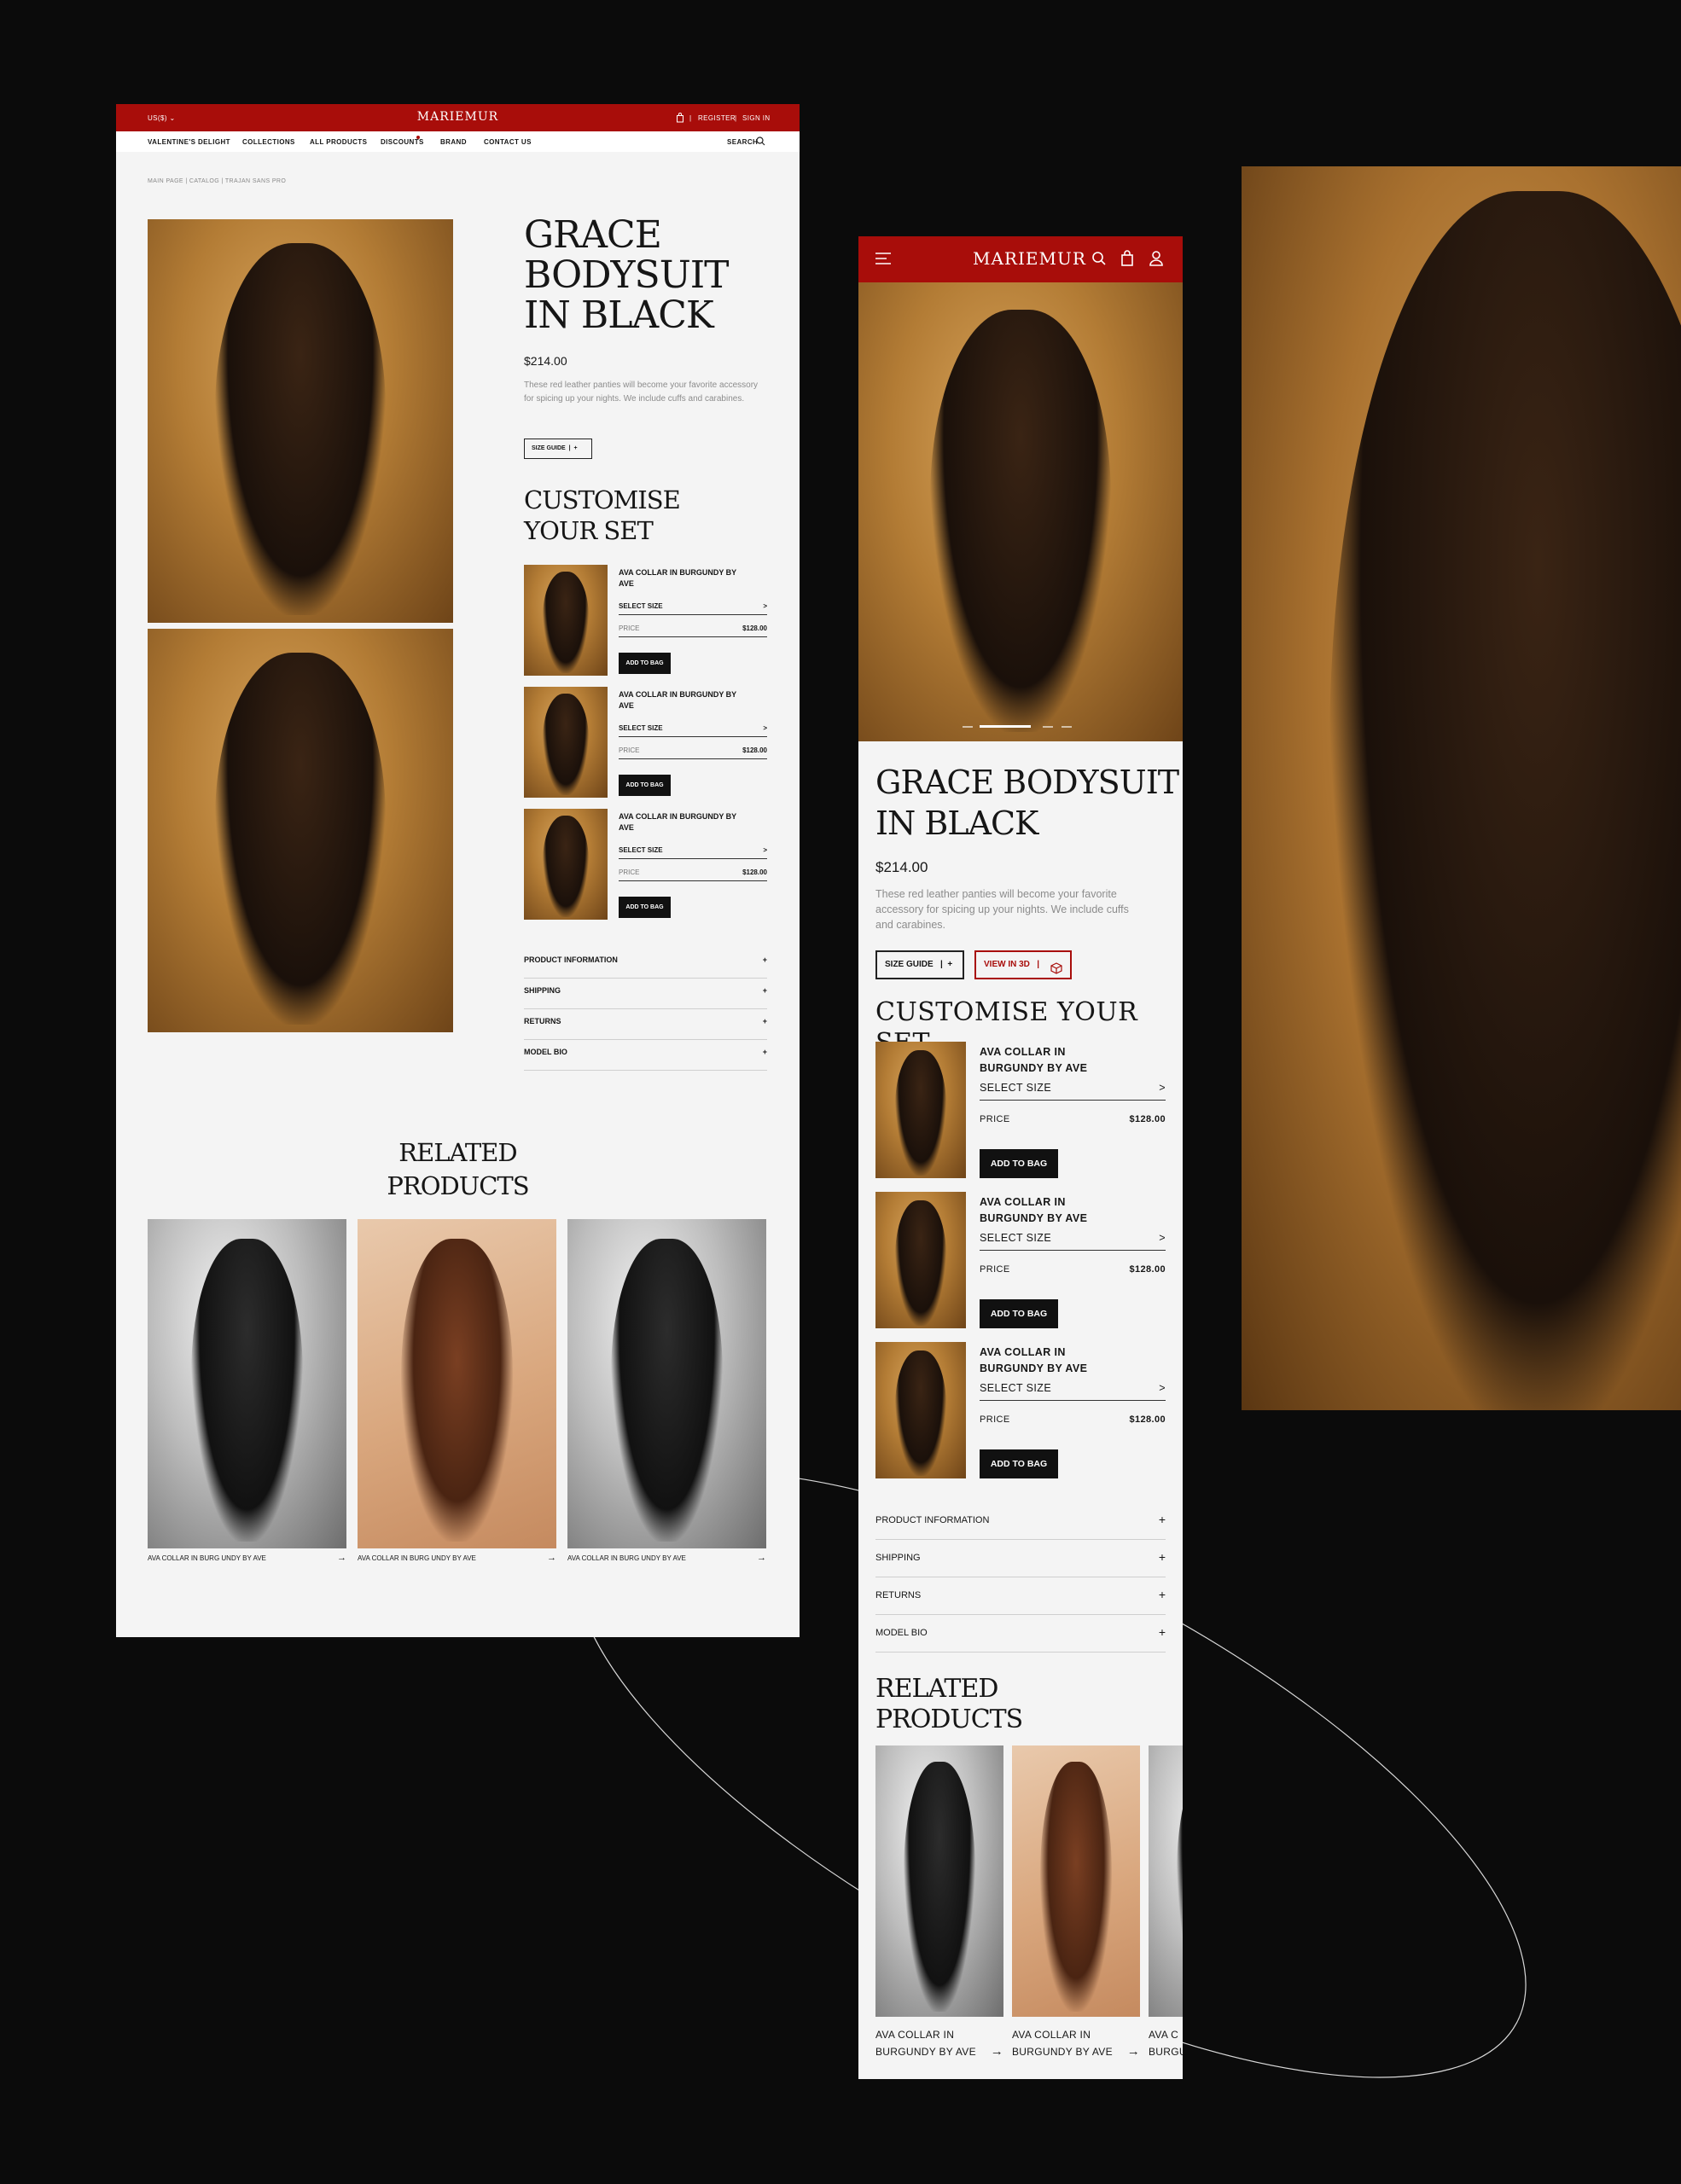 The image size is (1681, 2184). What do you see at coordinates (754, 750) in the screenshot?
I see `price-value: $128.00` at bounding box center [754, 750].